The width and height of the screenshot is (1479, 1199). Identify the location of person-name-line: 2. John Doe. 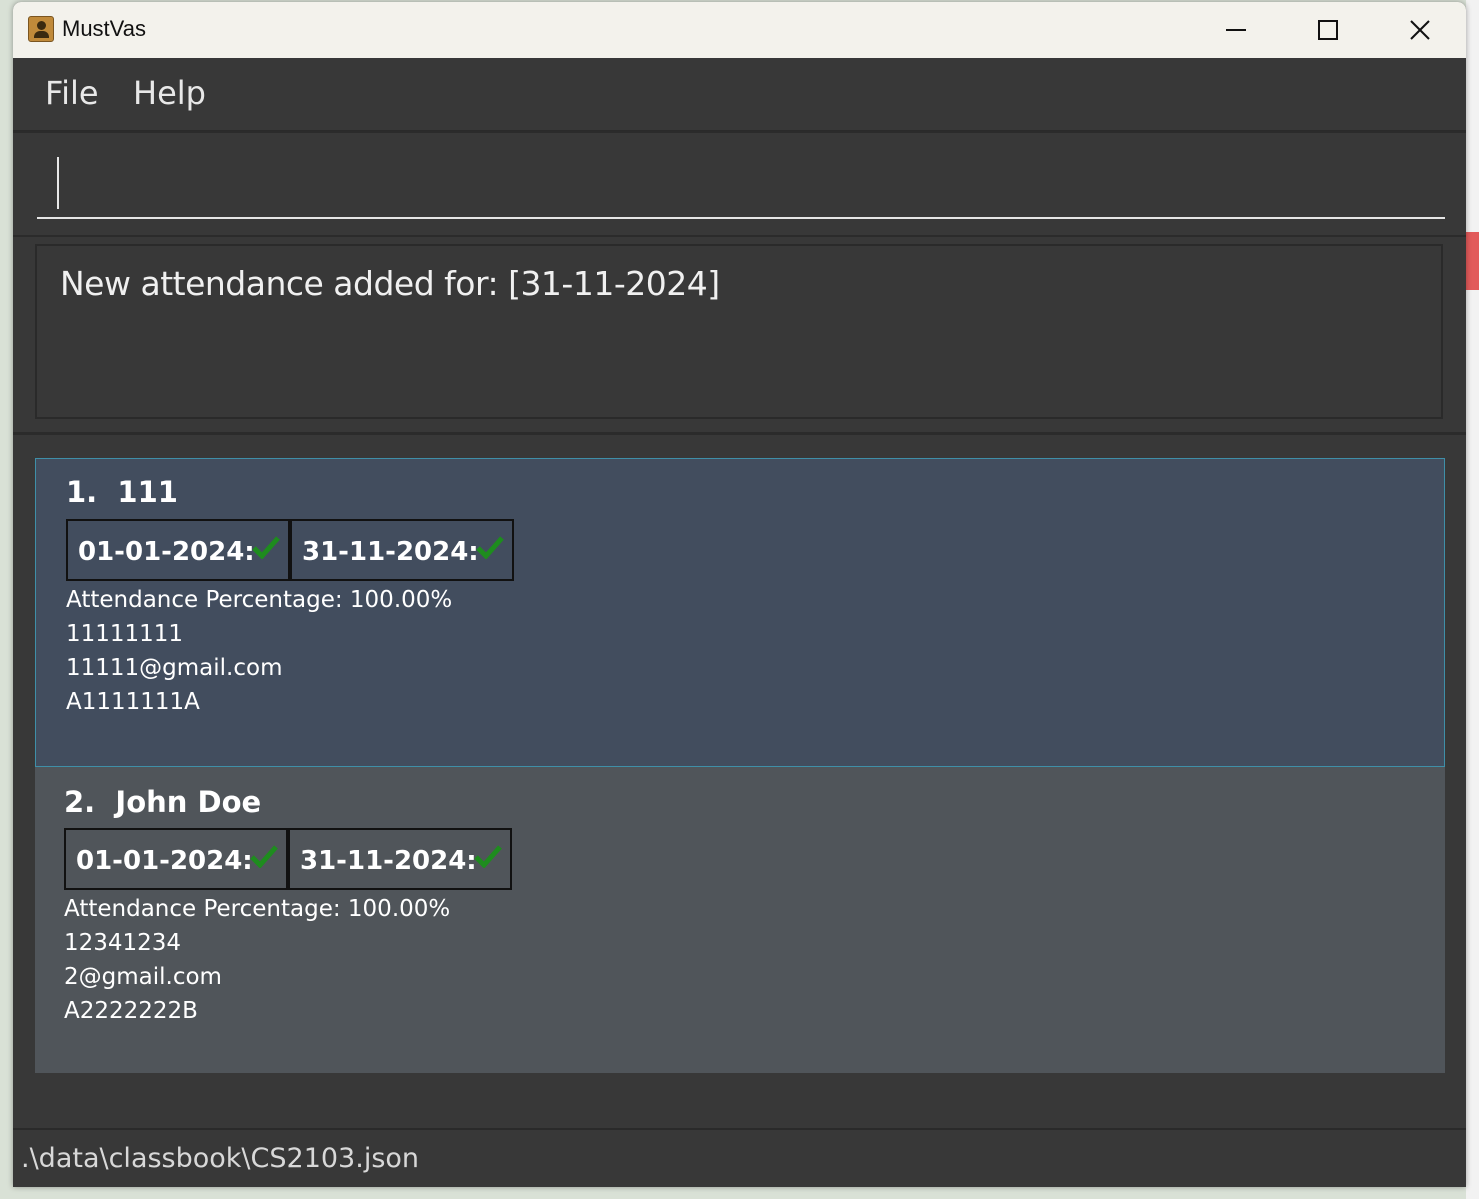
(162, 802).